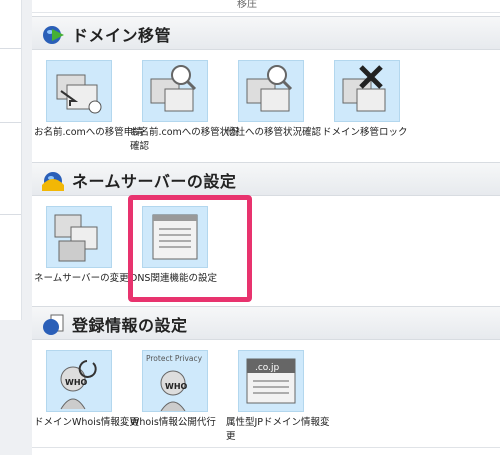 The height and width of the screenshot is (455, 500). I want to click on globe-document-icon, so click(53, 324).